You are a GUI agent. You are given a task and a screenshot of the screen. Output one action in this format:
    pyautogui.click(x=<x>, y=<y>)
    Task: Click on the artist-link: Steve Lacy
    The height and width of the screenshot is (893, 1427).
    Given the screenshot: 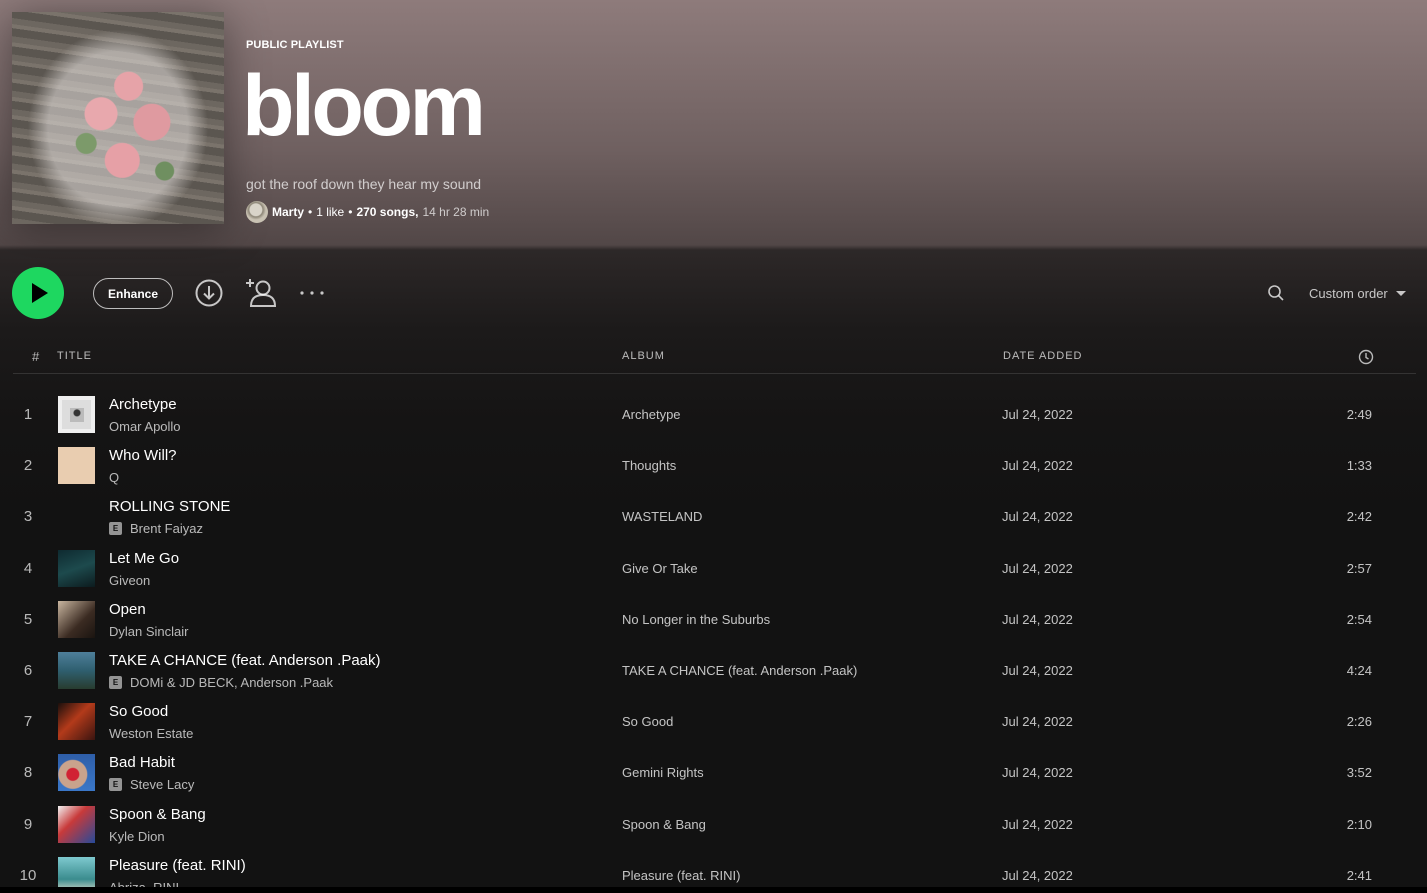 What is the action you would take?
    pyautogui.click(x=162, y=784)
    